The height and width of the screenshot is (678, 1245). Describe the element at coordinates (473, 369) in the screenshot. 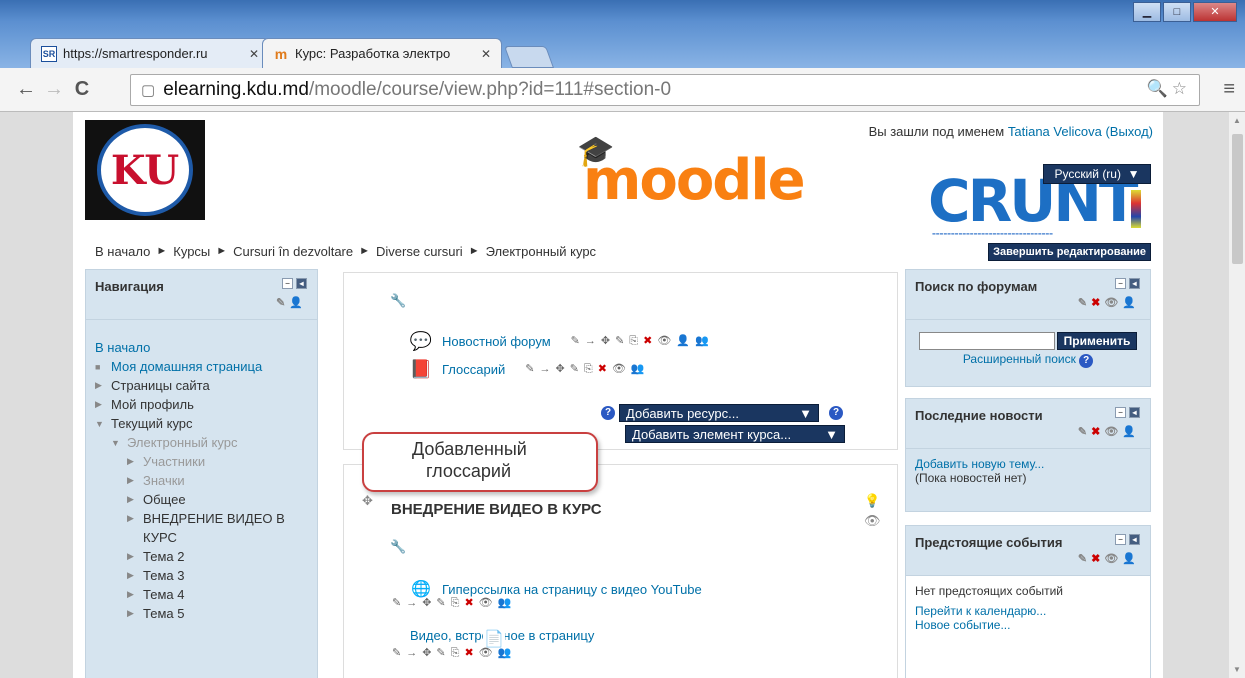

I see `activity-link: Глоссарий` at that location.